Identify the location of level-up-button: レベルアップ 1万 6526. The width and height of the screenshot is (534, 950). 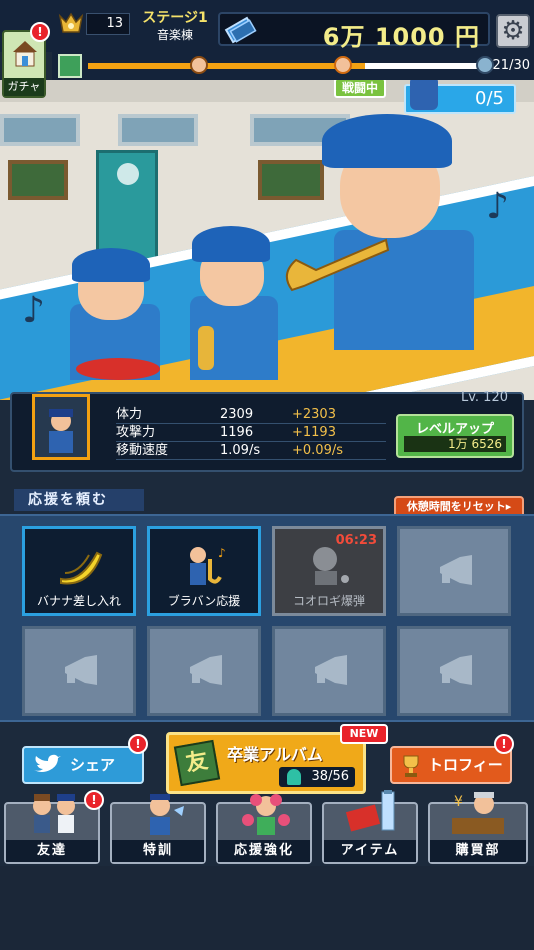
(455, 436).